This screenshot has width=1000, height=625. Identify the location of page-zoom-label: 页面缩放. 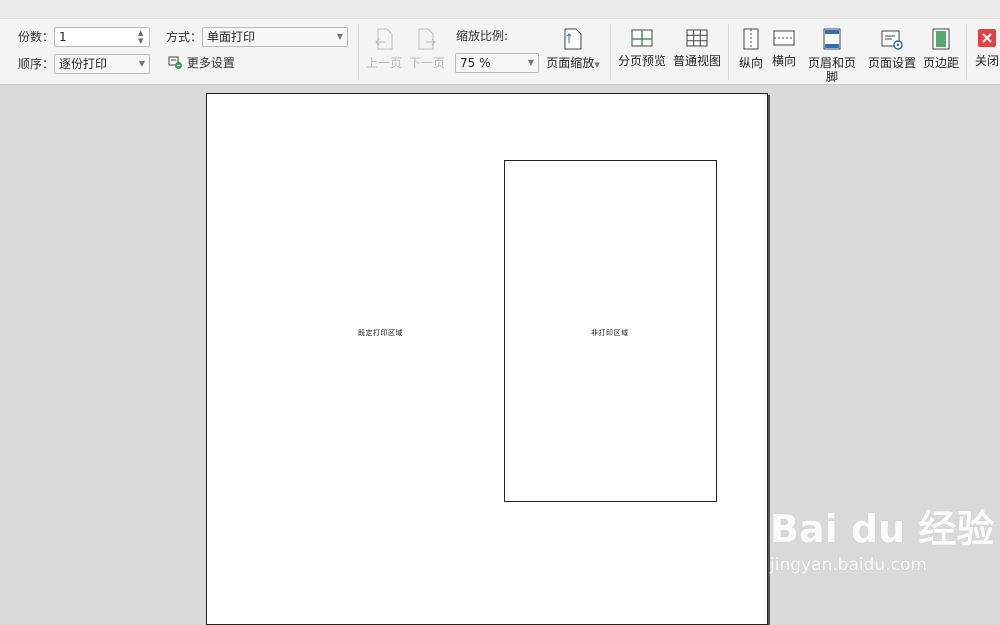
(570, 63).